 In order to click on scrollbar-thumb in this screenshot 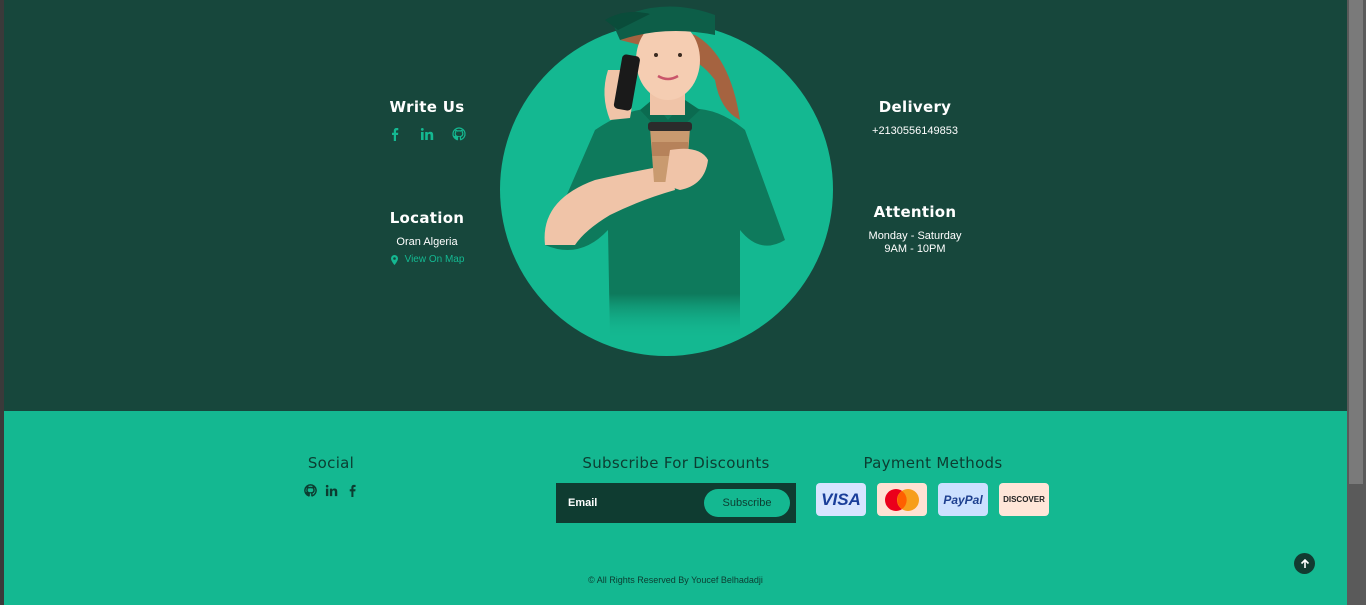, I will do `click(1356, 242)`.